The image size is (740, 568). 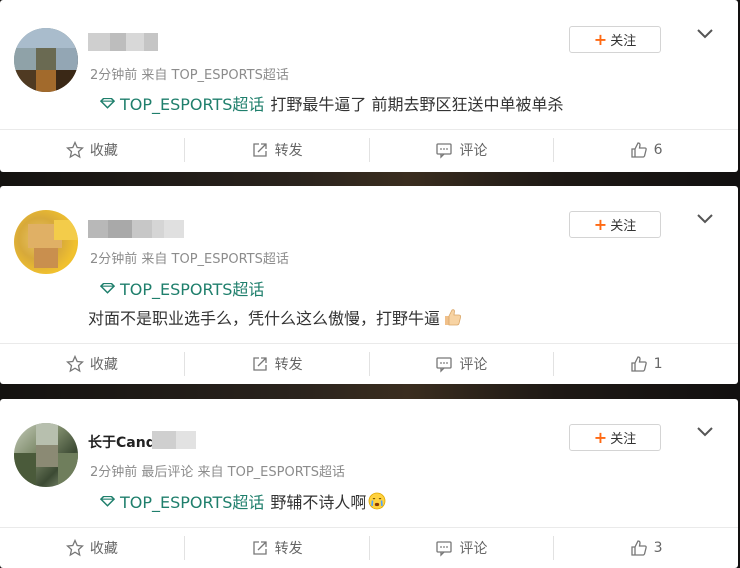 I want to click on like-button: 1, so click(x=646, y=364).